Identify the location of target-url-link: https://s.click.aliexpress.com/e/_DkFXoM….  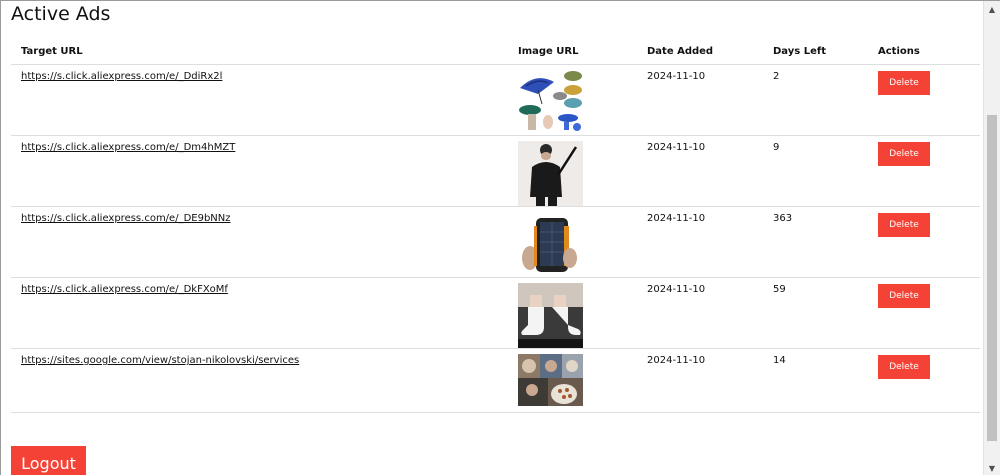
(124, 289).